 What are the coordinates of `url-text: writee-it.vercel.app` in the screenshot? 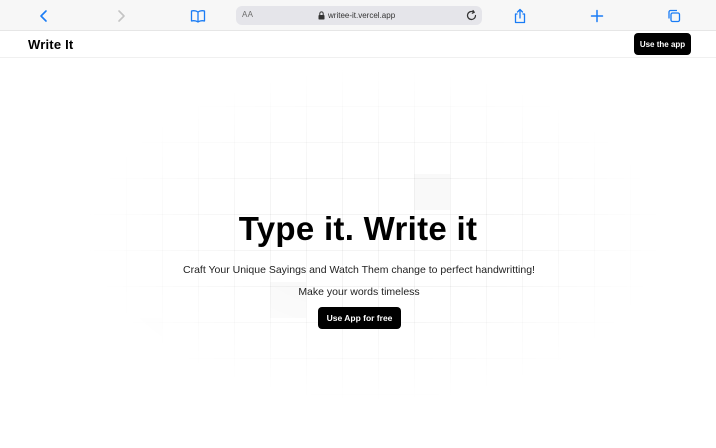 It's located at (362, 15).